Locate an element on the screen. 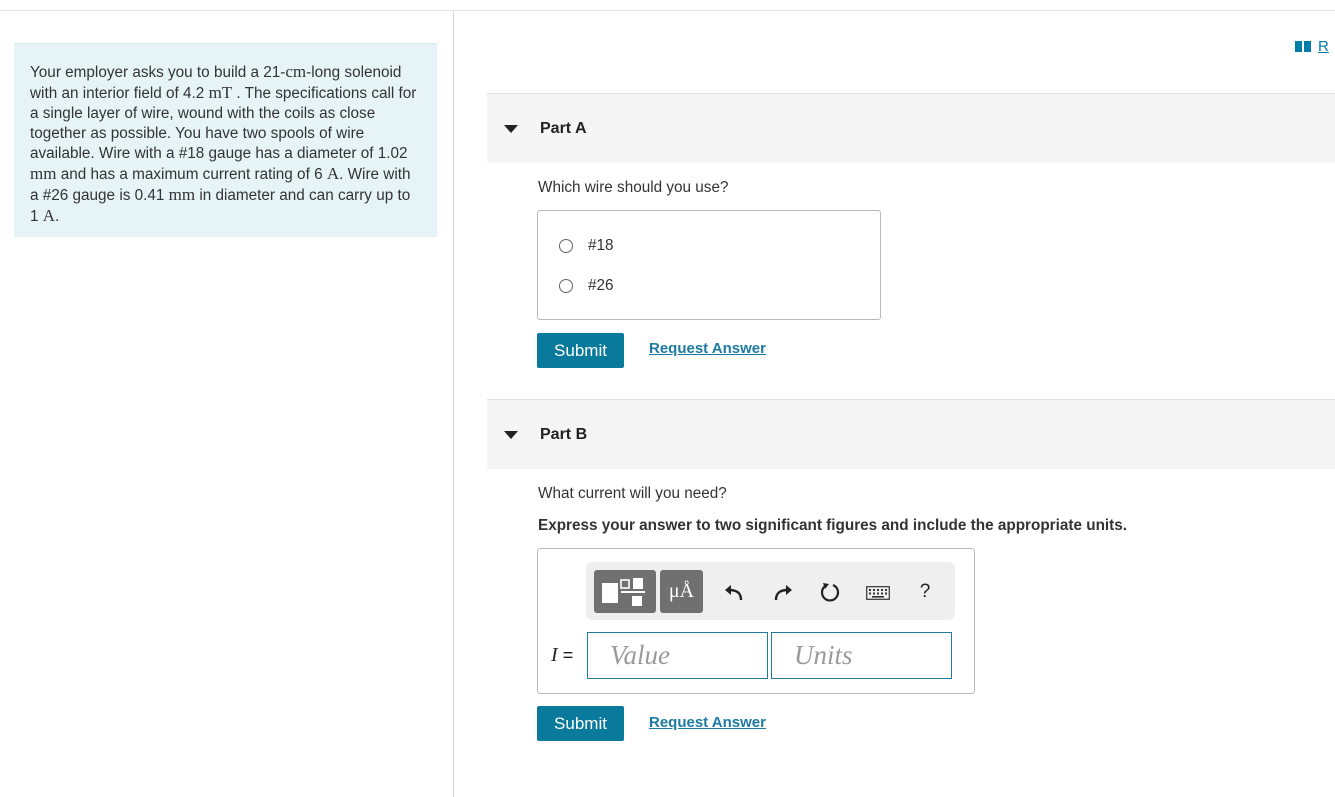 This screenshot has width=1335, height=797. part-a-title: Part A is located at coordinates (563, 128).